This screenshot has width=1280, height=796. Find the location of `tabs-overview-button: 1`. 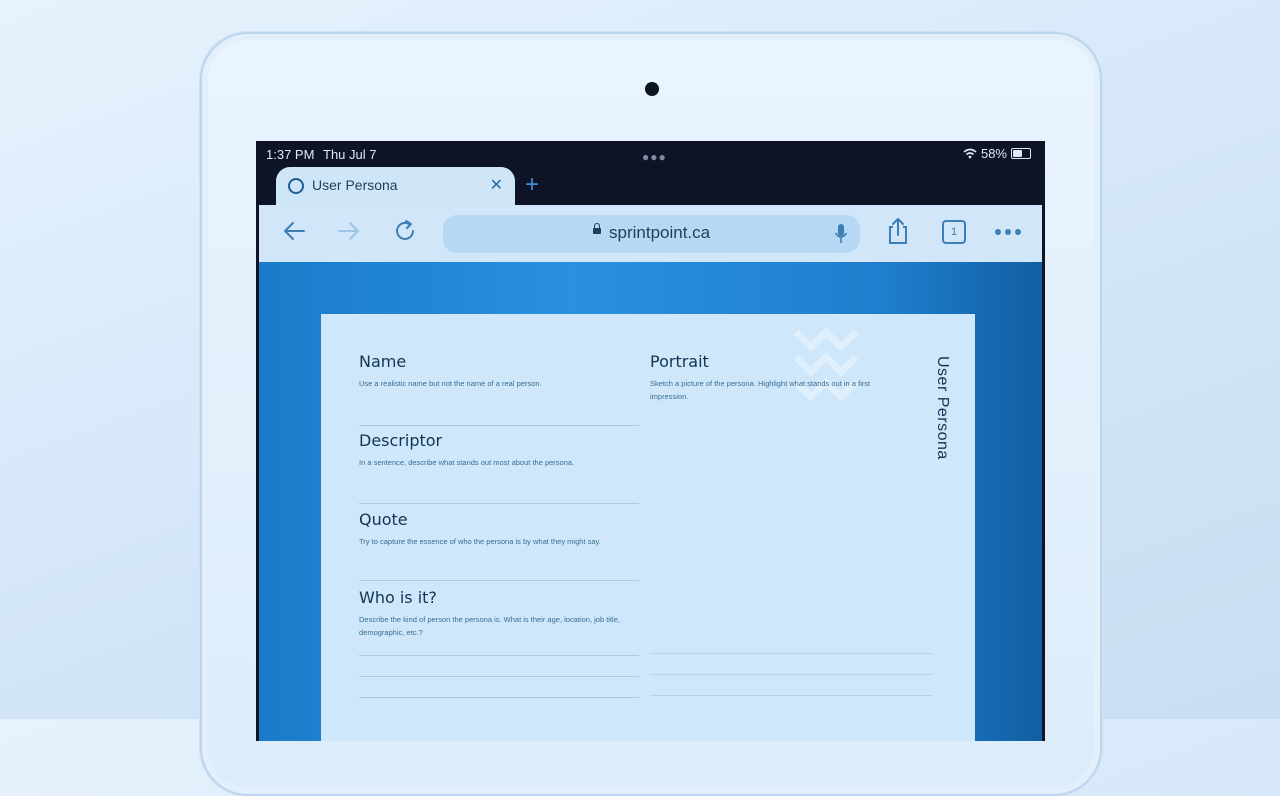

tabs-overview-button: 1 is located at coordinates (954, 232).